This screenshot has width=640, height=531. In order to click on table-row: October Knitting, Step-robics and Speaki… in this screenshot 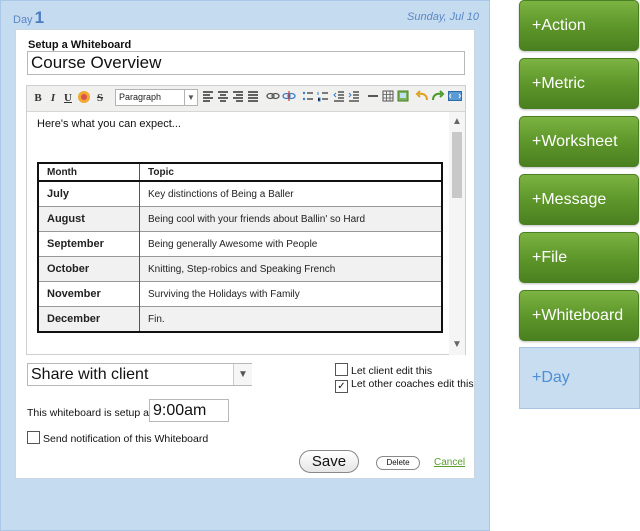, I will do `click(240, 269)`.